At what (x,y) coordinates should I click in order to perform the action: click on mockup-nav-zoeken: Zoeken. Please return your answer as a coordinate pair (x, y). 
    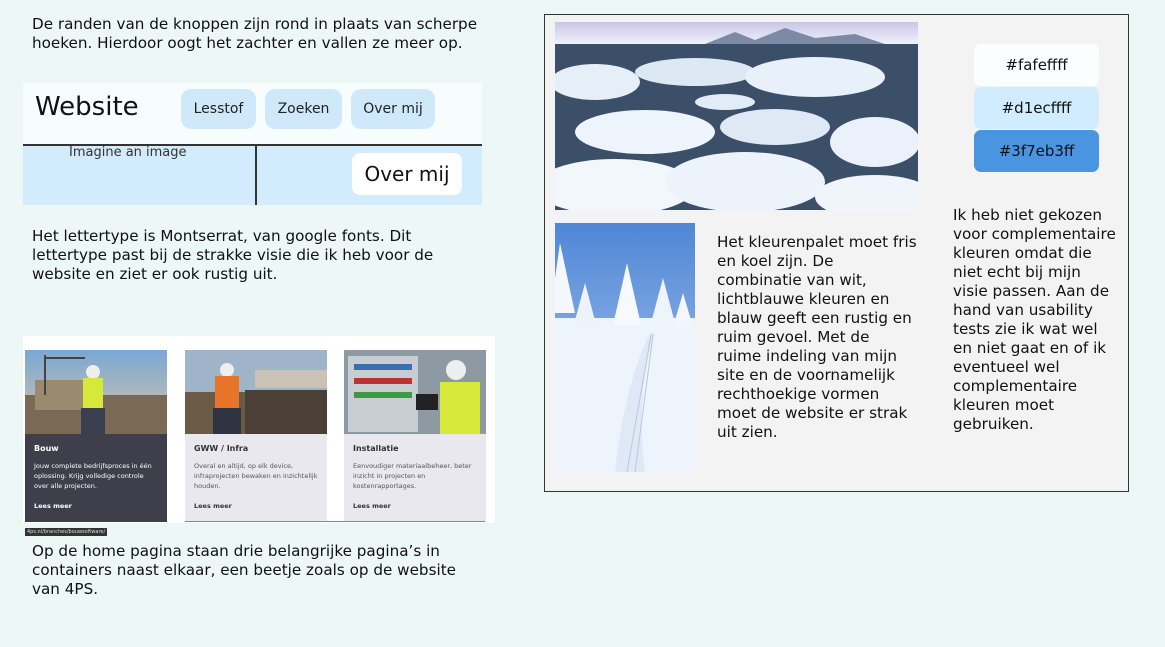
    Looking at the image, I should click on (303, 109).